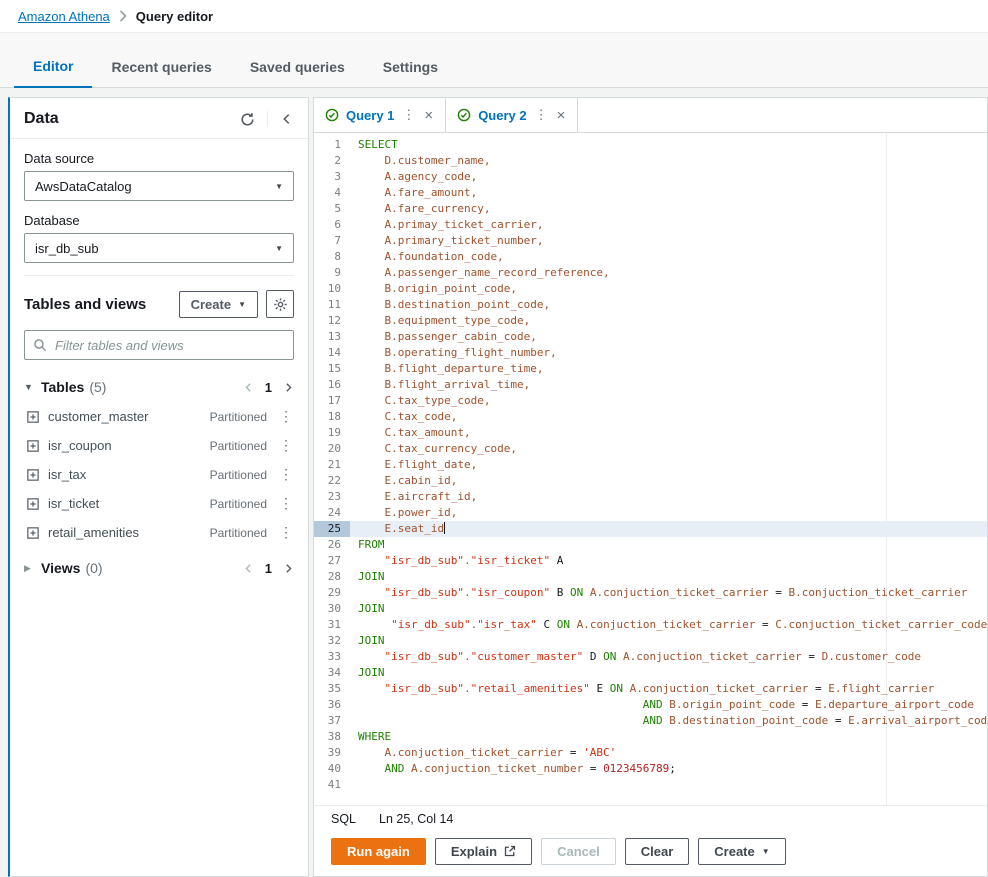 The width and height of the screenshot is (988, 877). What do you see at coordinates (668, 161) in the screenshot?
I see `code-line: D.customer_name,` at bounding box center [668, 161].